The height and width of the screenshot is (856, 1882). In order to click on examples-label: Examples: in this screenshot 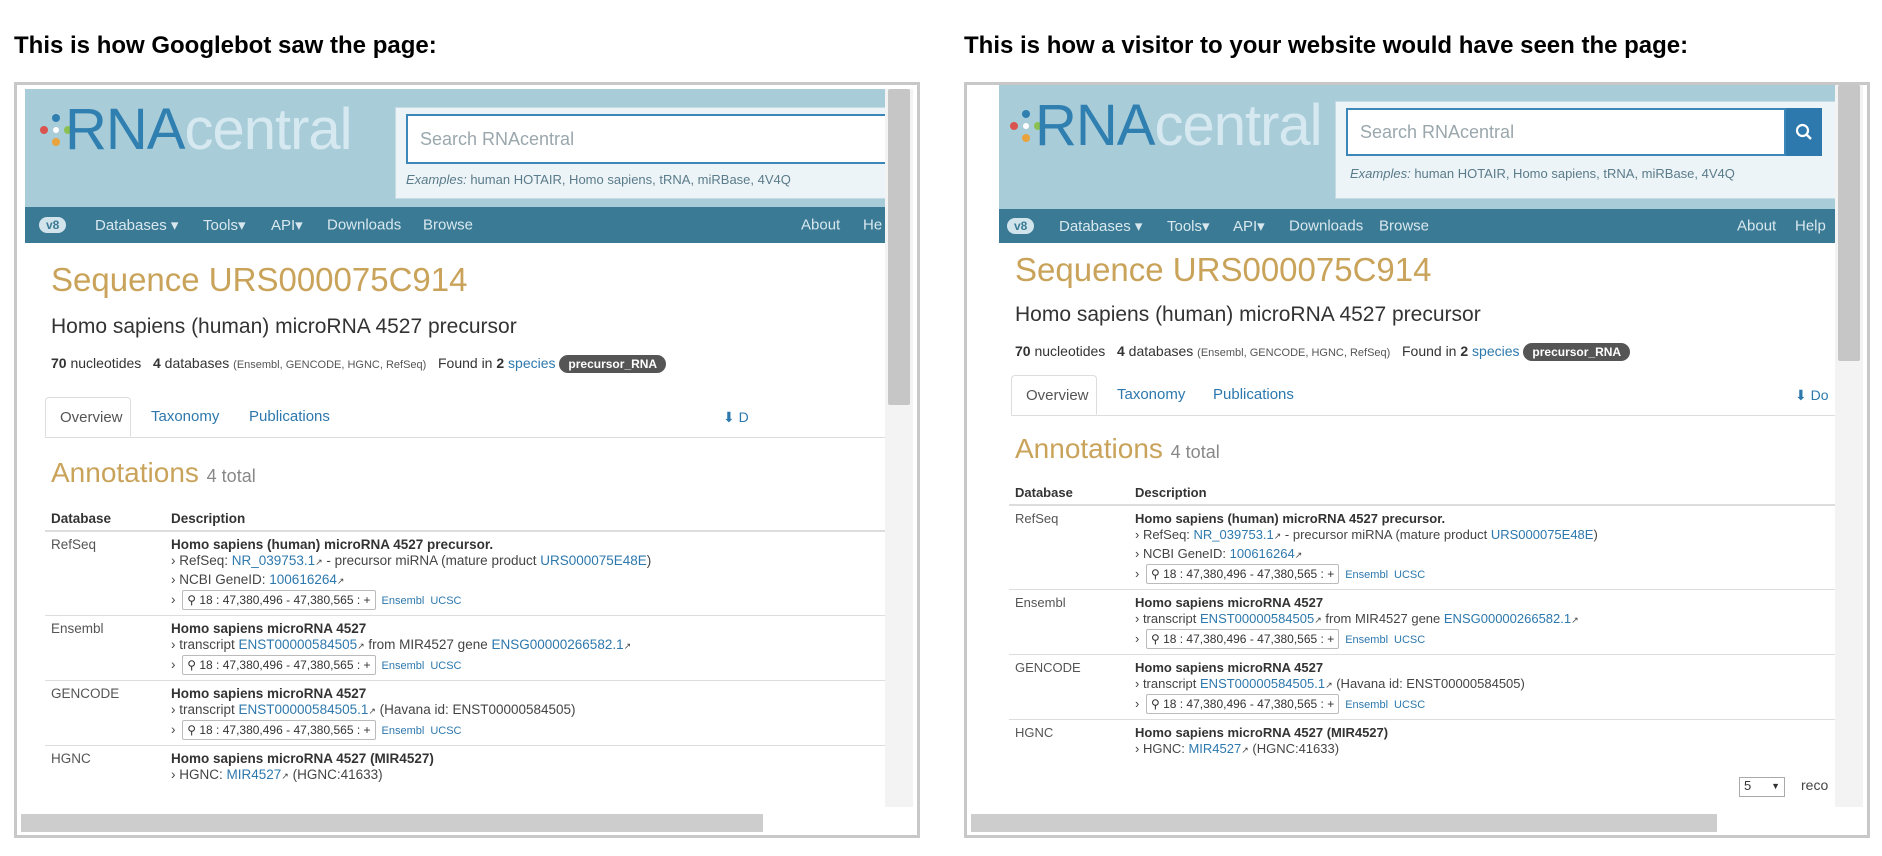, I will do `click(436, 179)`.